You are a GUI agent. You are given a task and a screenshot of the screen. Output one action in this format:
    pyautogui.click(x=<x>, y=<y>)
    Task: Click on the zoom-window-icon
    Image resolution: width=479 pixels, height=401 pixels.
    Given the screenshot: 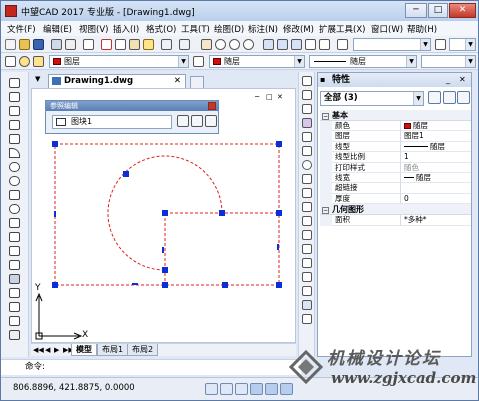 What is the action you would take?
    pyautogui.click(x=234, y=44)
    